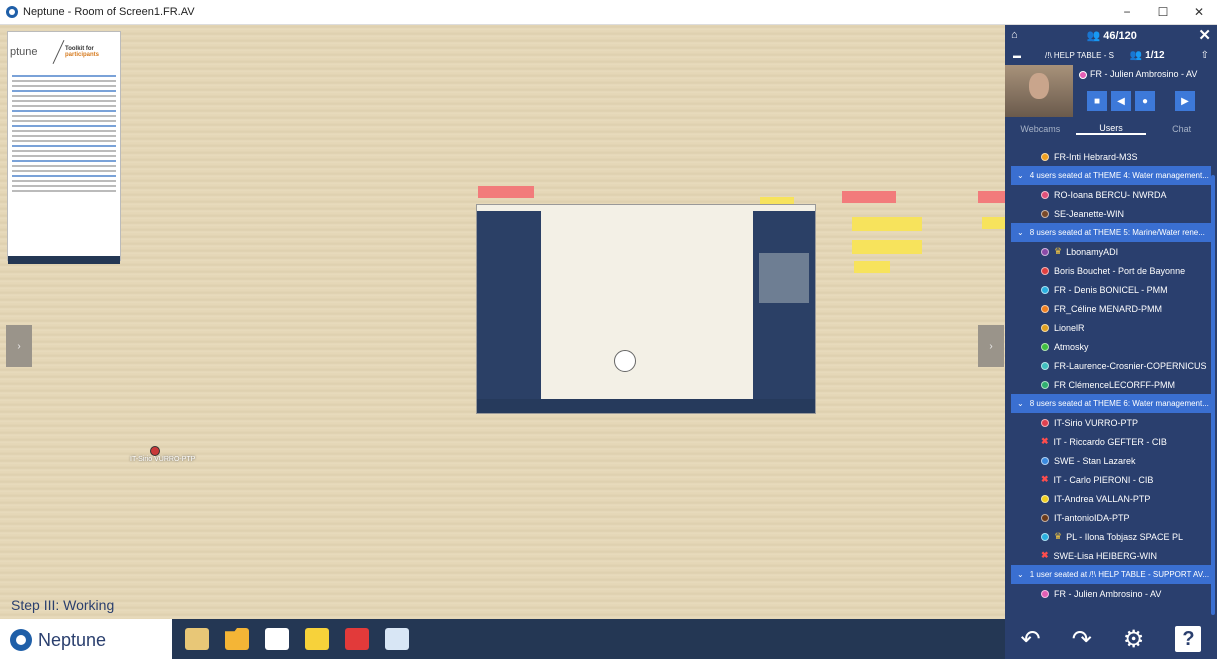 The height and width of the screenshot is (659, 1217). What do you see at coordinates (58, 640) in the screenshot?
I see `brand: Neptune` at bounding box center [58, 640].